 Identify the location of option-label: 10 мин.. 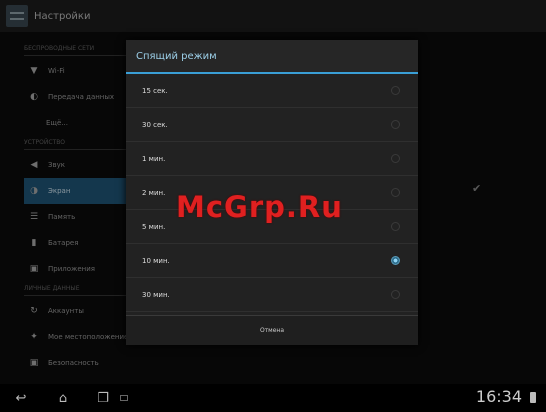
(156, 260).